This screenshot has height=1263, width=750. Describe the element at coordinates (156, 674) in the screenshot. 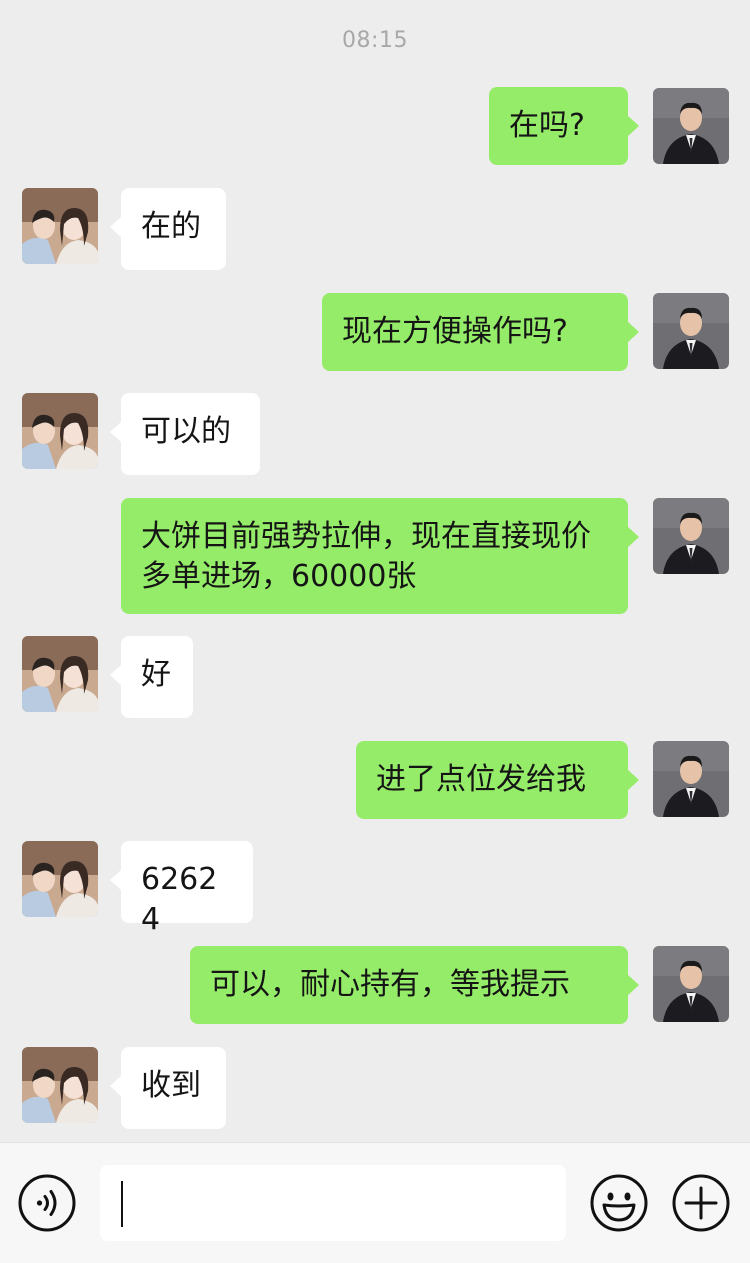

I see `message-text: 好` at that location.